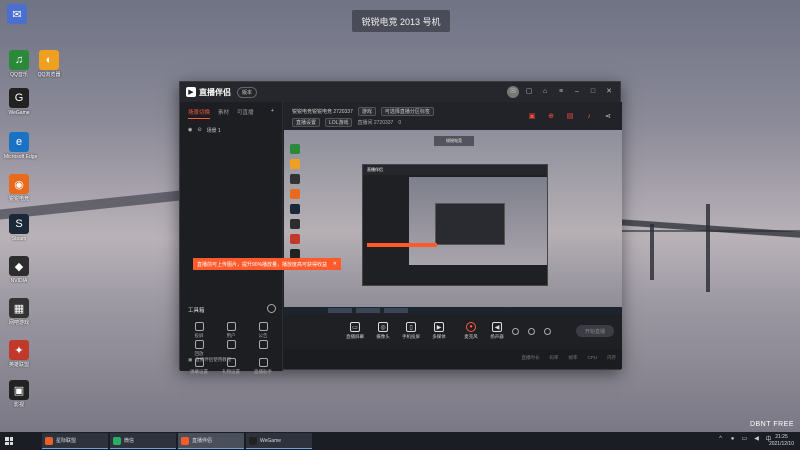 The image size is (800, 450). I want to click on tool-label: 直播助手, so click(263, 371).